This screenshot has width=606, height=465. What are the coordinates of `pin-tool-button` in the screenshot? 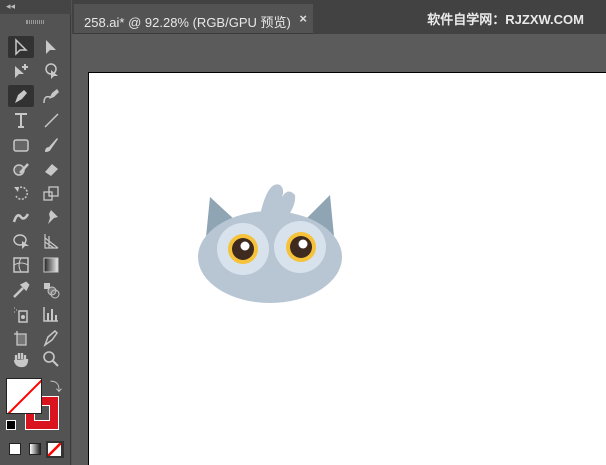 It's located at (51, 217).